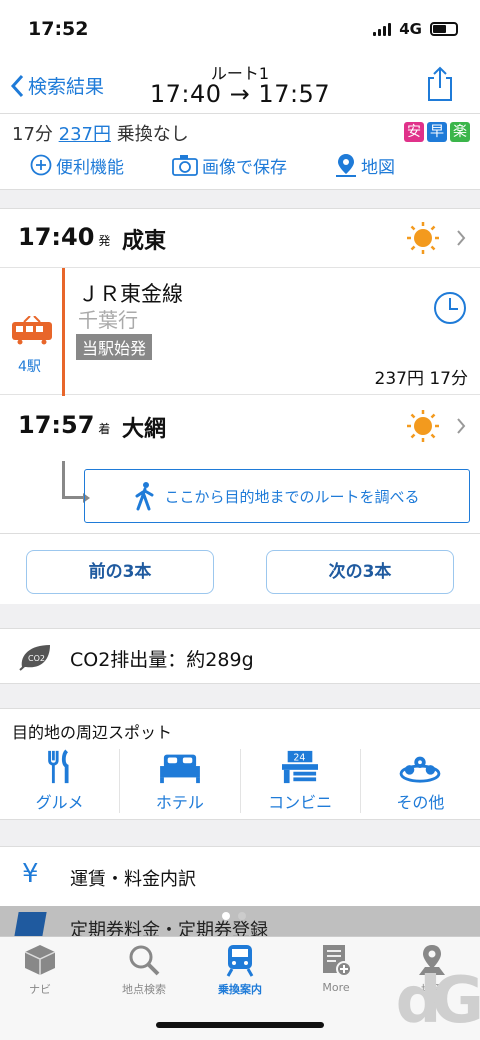 The image size is (480, 1040). What do you see at coordinates (185, 165) in the screenshot?
I see `camera-icon` at bounding box center [185, 165].